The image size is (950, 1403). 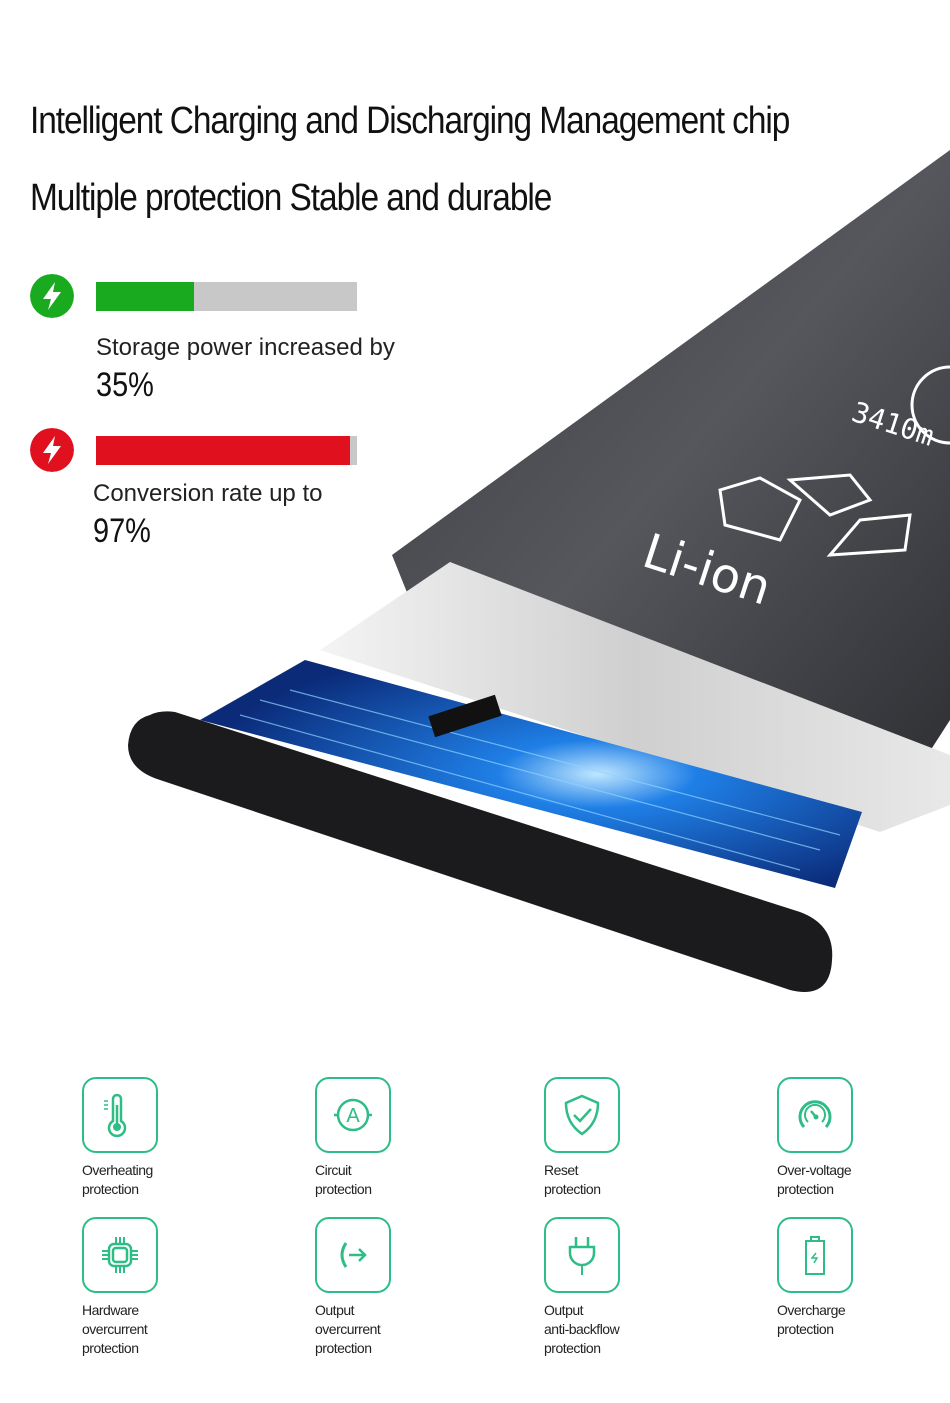 What do you see at coordinates (624, 1329) in the screenshot?
I see `feature-label: Output anti-backflow protection` at bounding box center [624, 1329].